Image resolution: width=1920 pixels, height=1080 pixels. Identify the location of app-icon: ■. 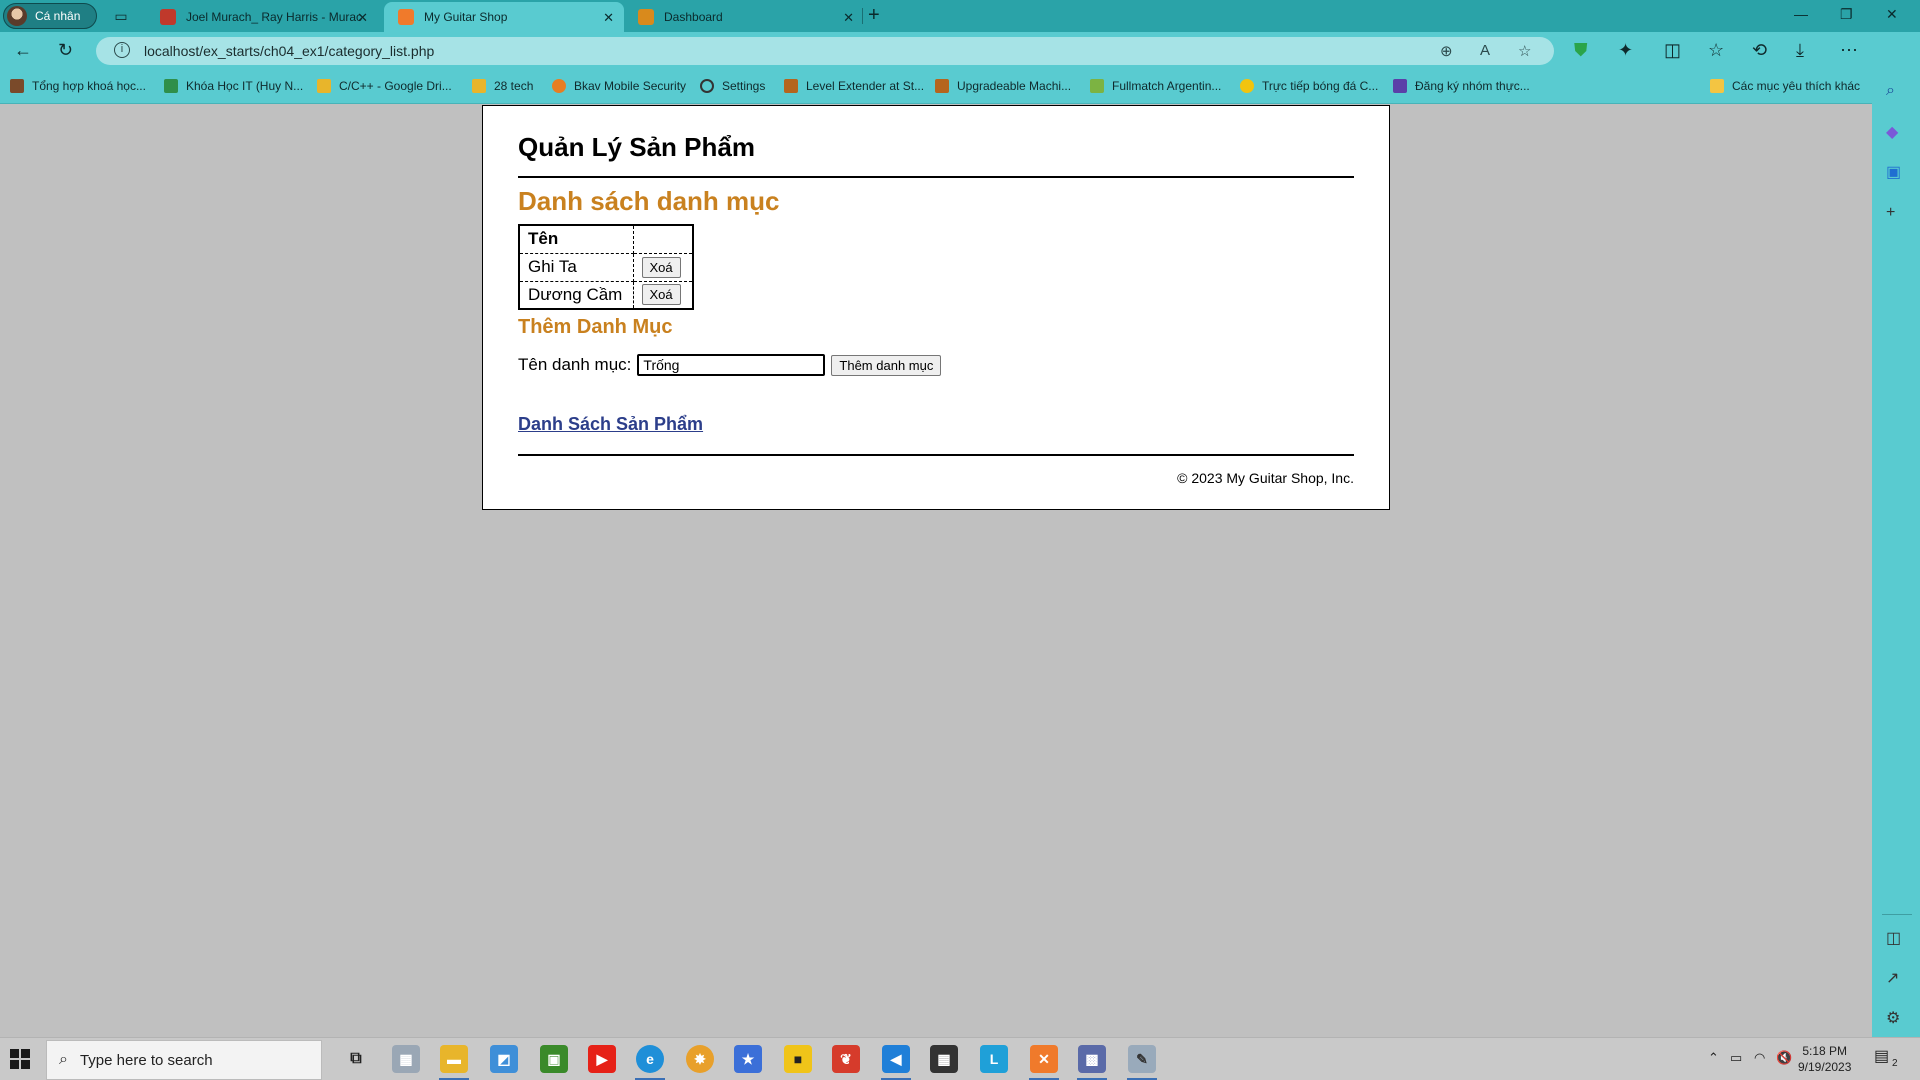
(798, 1059).